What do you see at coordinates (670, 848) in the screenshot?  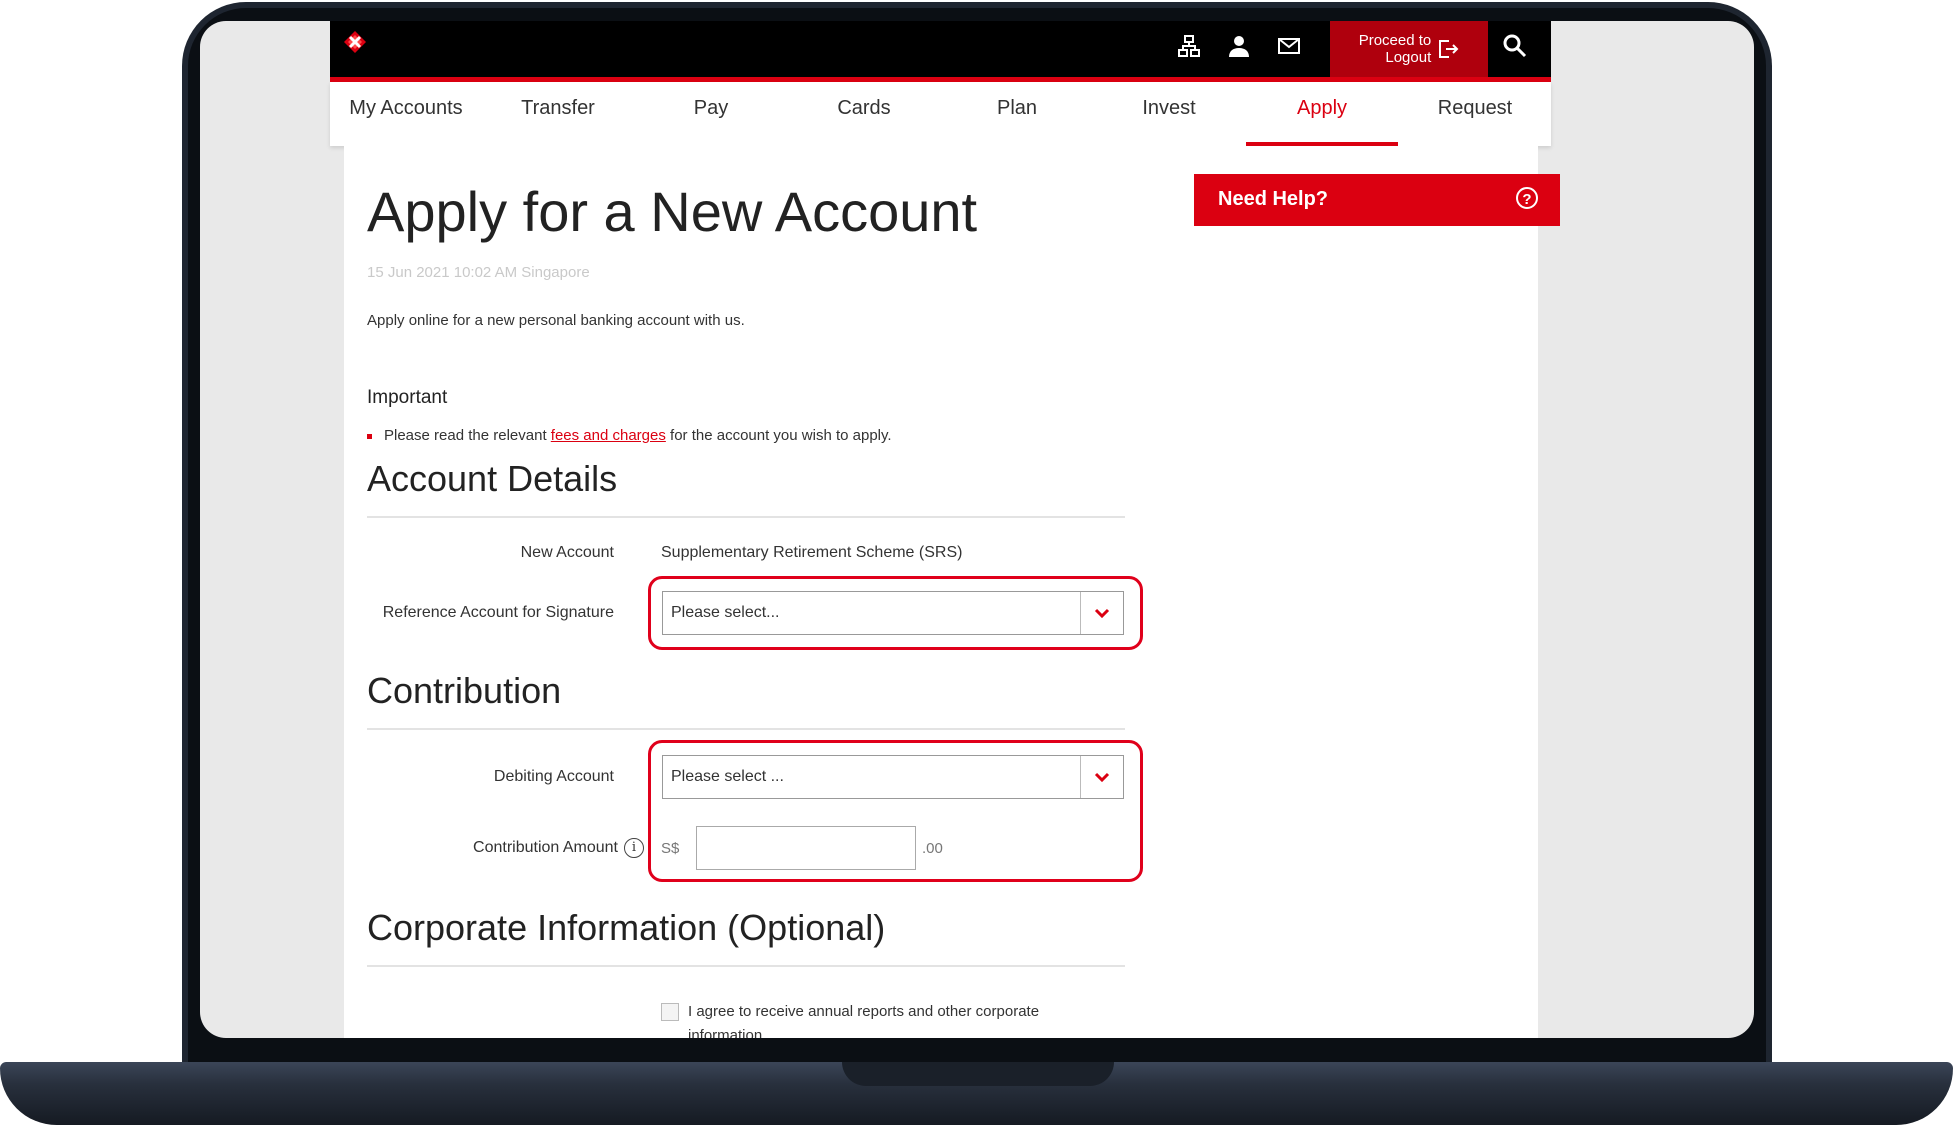 I see `currency-prefix: S$` at bounding box center [670, 848].